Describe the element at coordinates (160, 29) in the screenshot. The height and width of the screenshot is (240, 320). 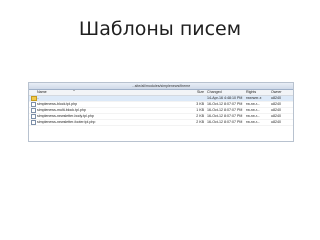
I see `slide-title: Шаблоны писем` at that location.